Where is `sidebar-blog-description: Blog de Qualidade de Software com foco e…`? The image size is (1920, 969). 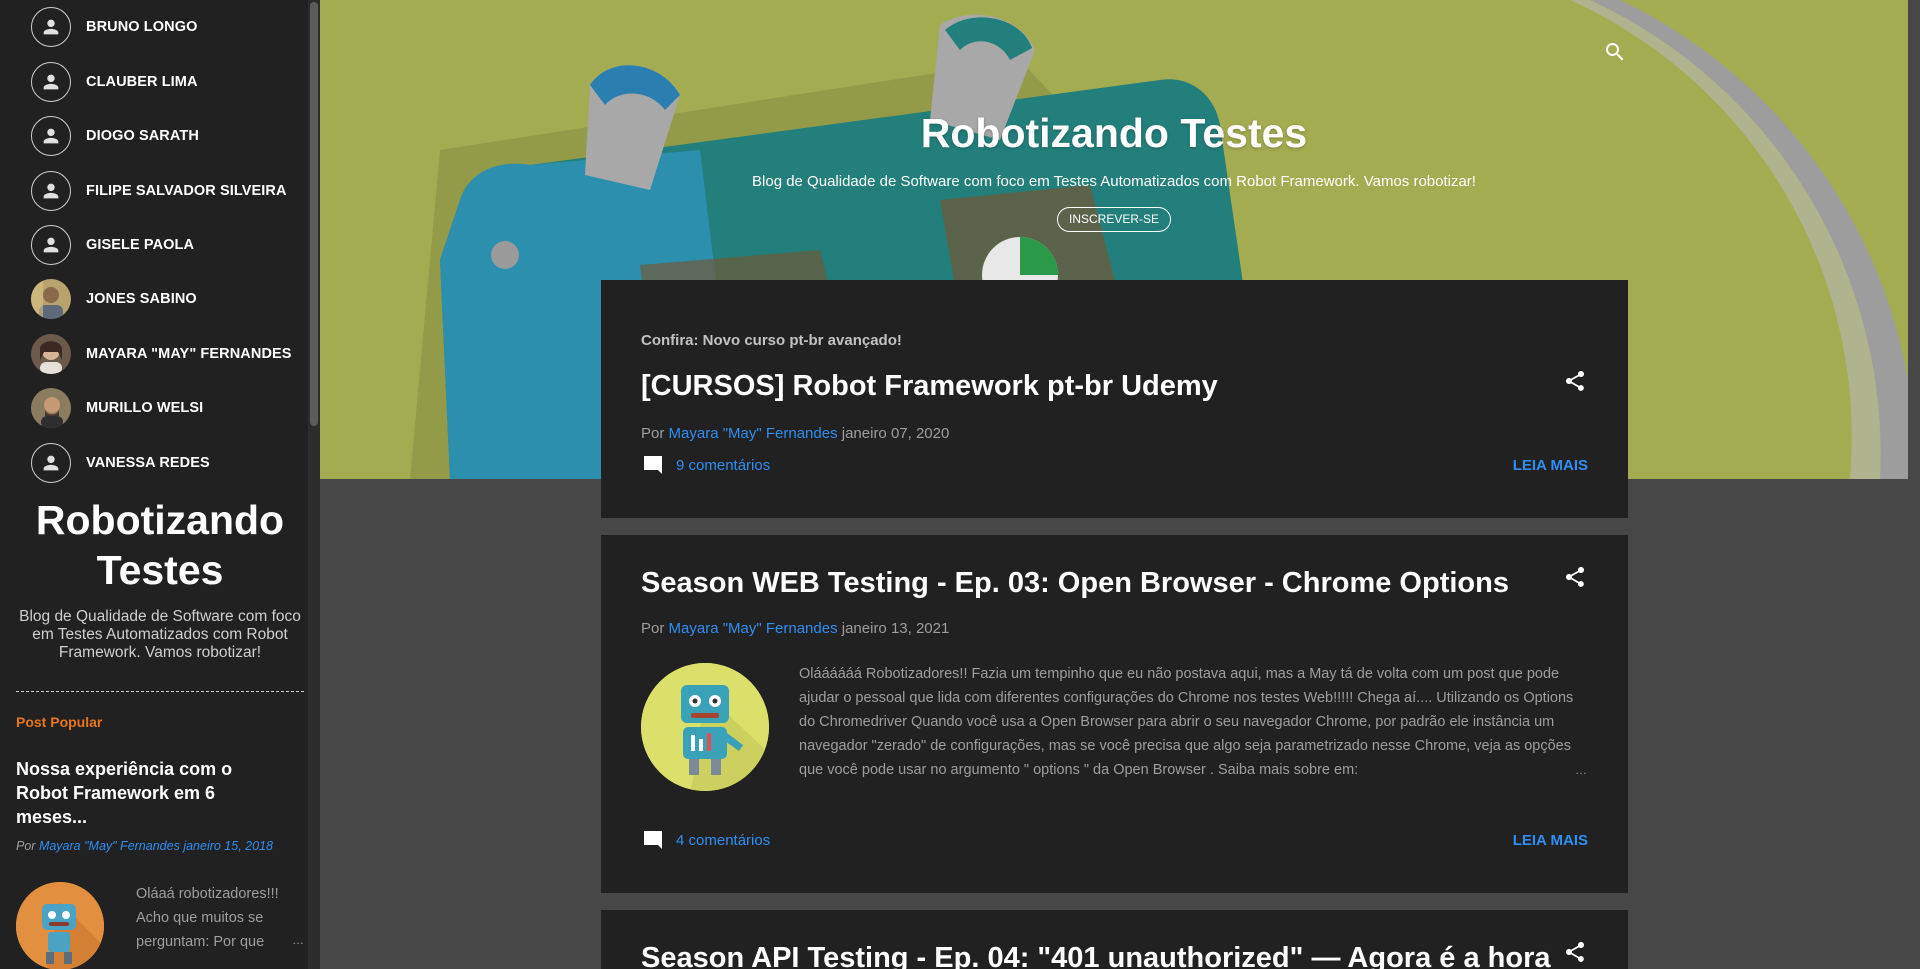 sidebar-blog-description: Blog de Qualidade de Software com foco e… is located at coordinates (160, 634).